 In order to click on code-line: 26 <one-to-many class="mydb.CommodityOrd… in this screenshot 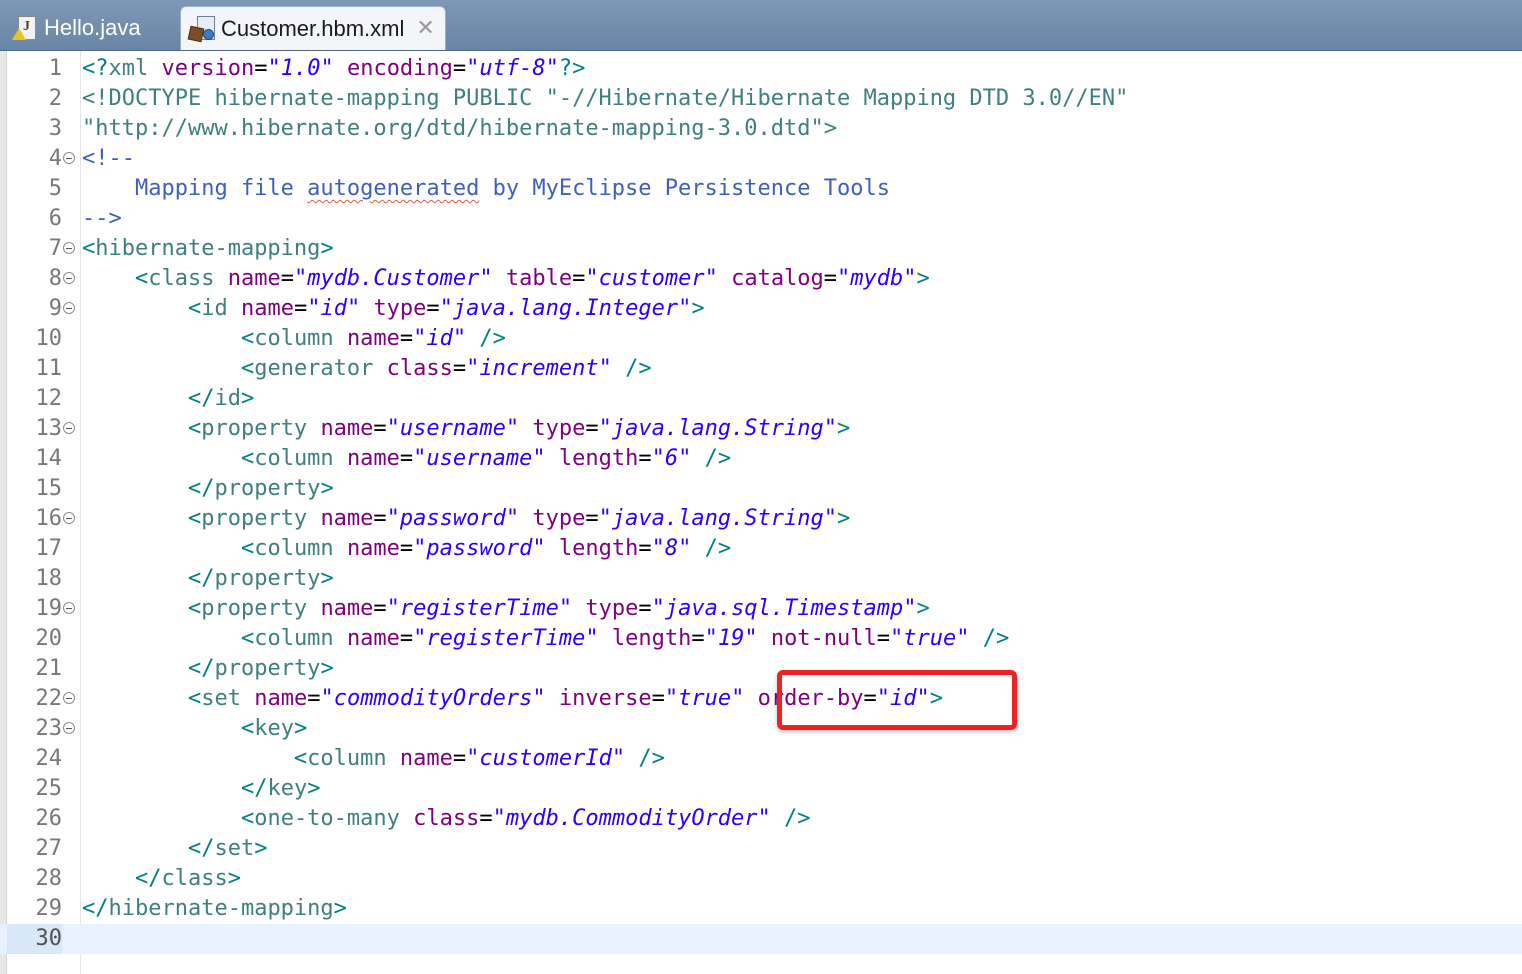, I will do `click(761, 819)`.